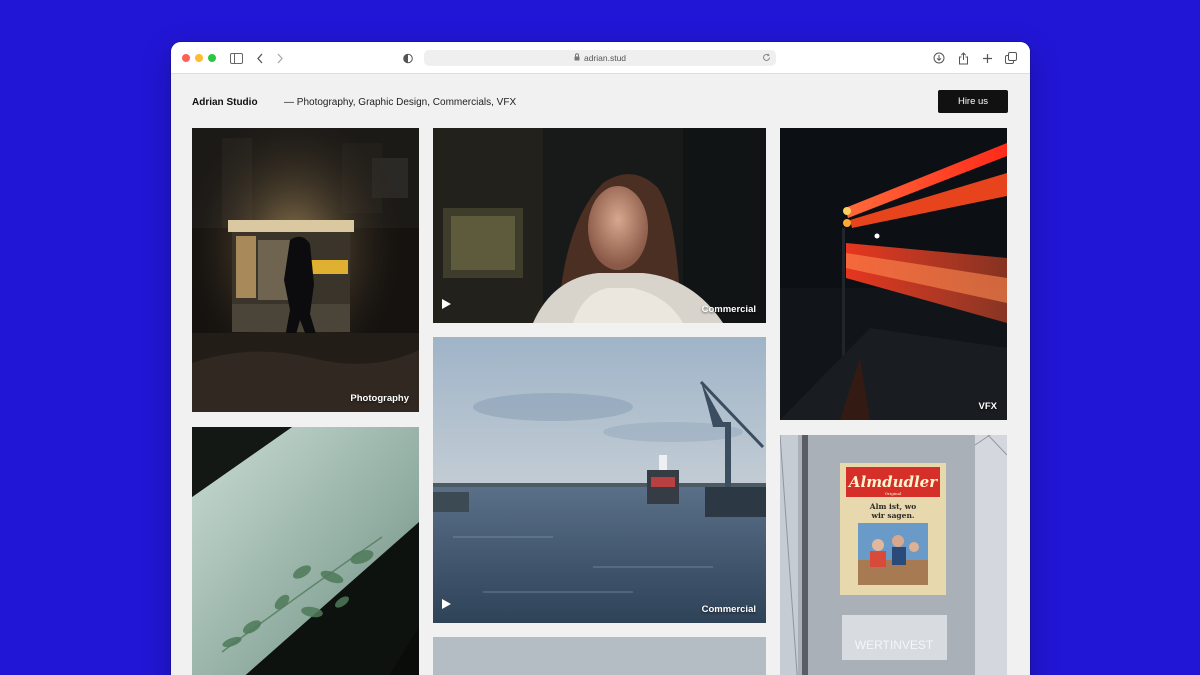 The height and width of the screenshot is (675, 1200). What do you see at coordinates (963, 58) in the screenshot?
I see `share-icon` at bounding box center [963, 58].